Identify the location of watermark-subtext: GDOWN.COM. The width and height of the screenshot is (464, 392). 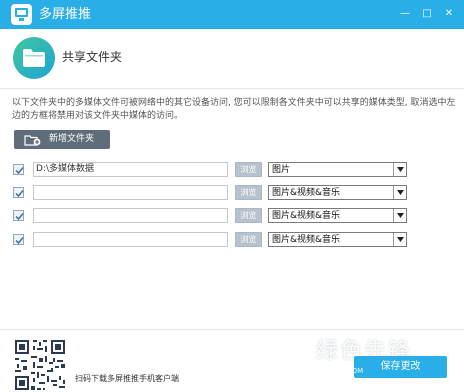
(340, 371).